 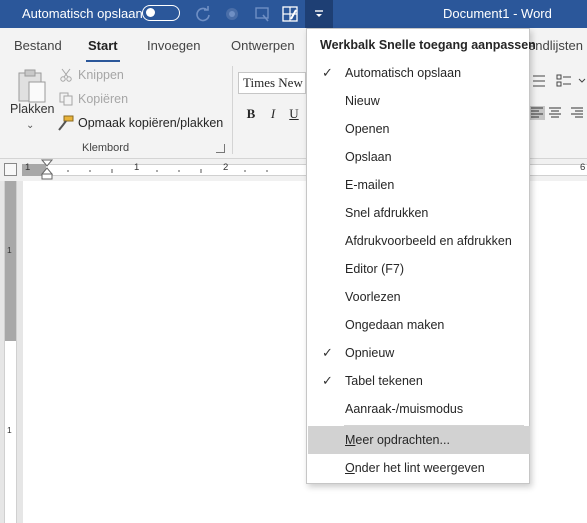 What do you see at coordinates (419, 185) in the screenshot?
I see `menu-item-email: E-mailen` at bounding box center [419, 185].